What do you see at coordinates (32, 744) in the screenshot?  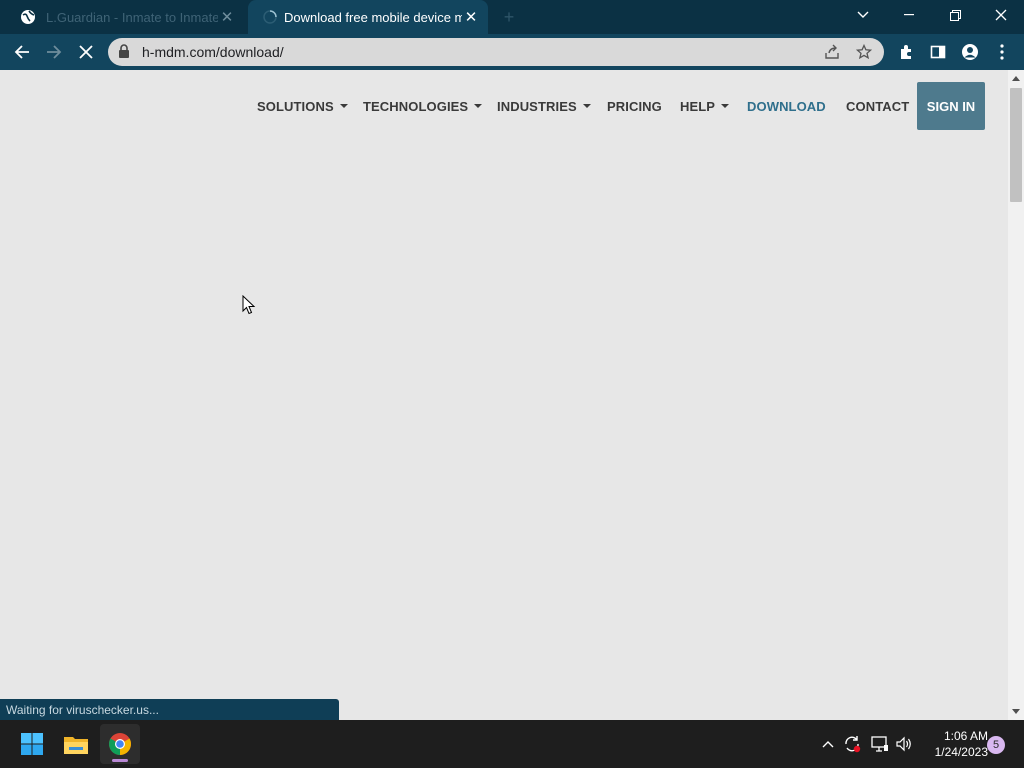 I see `start-windows-icon` at bounding box center [32, 744].